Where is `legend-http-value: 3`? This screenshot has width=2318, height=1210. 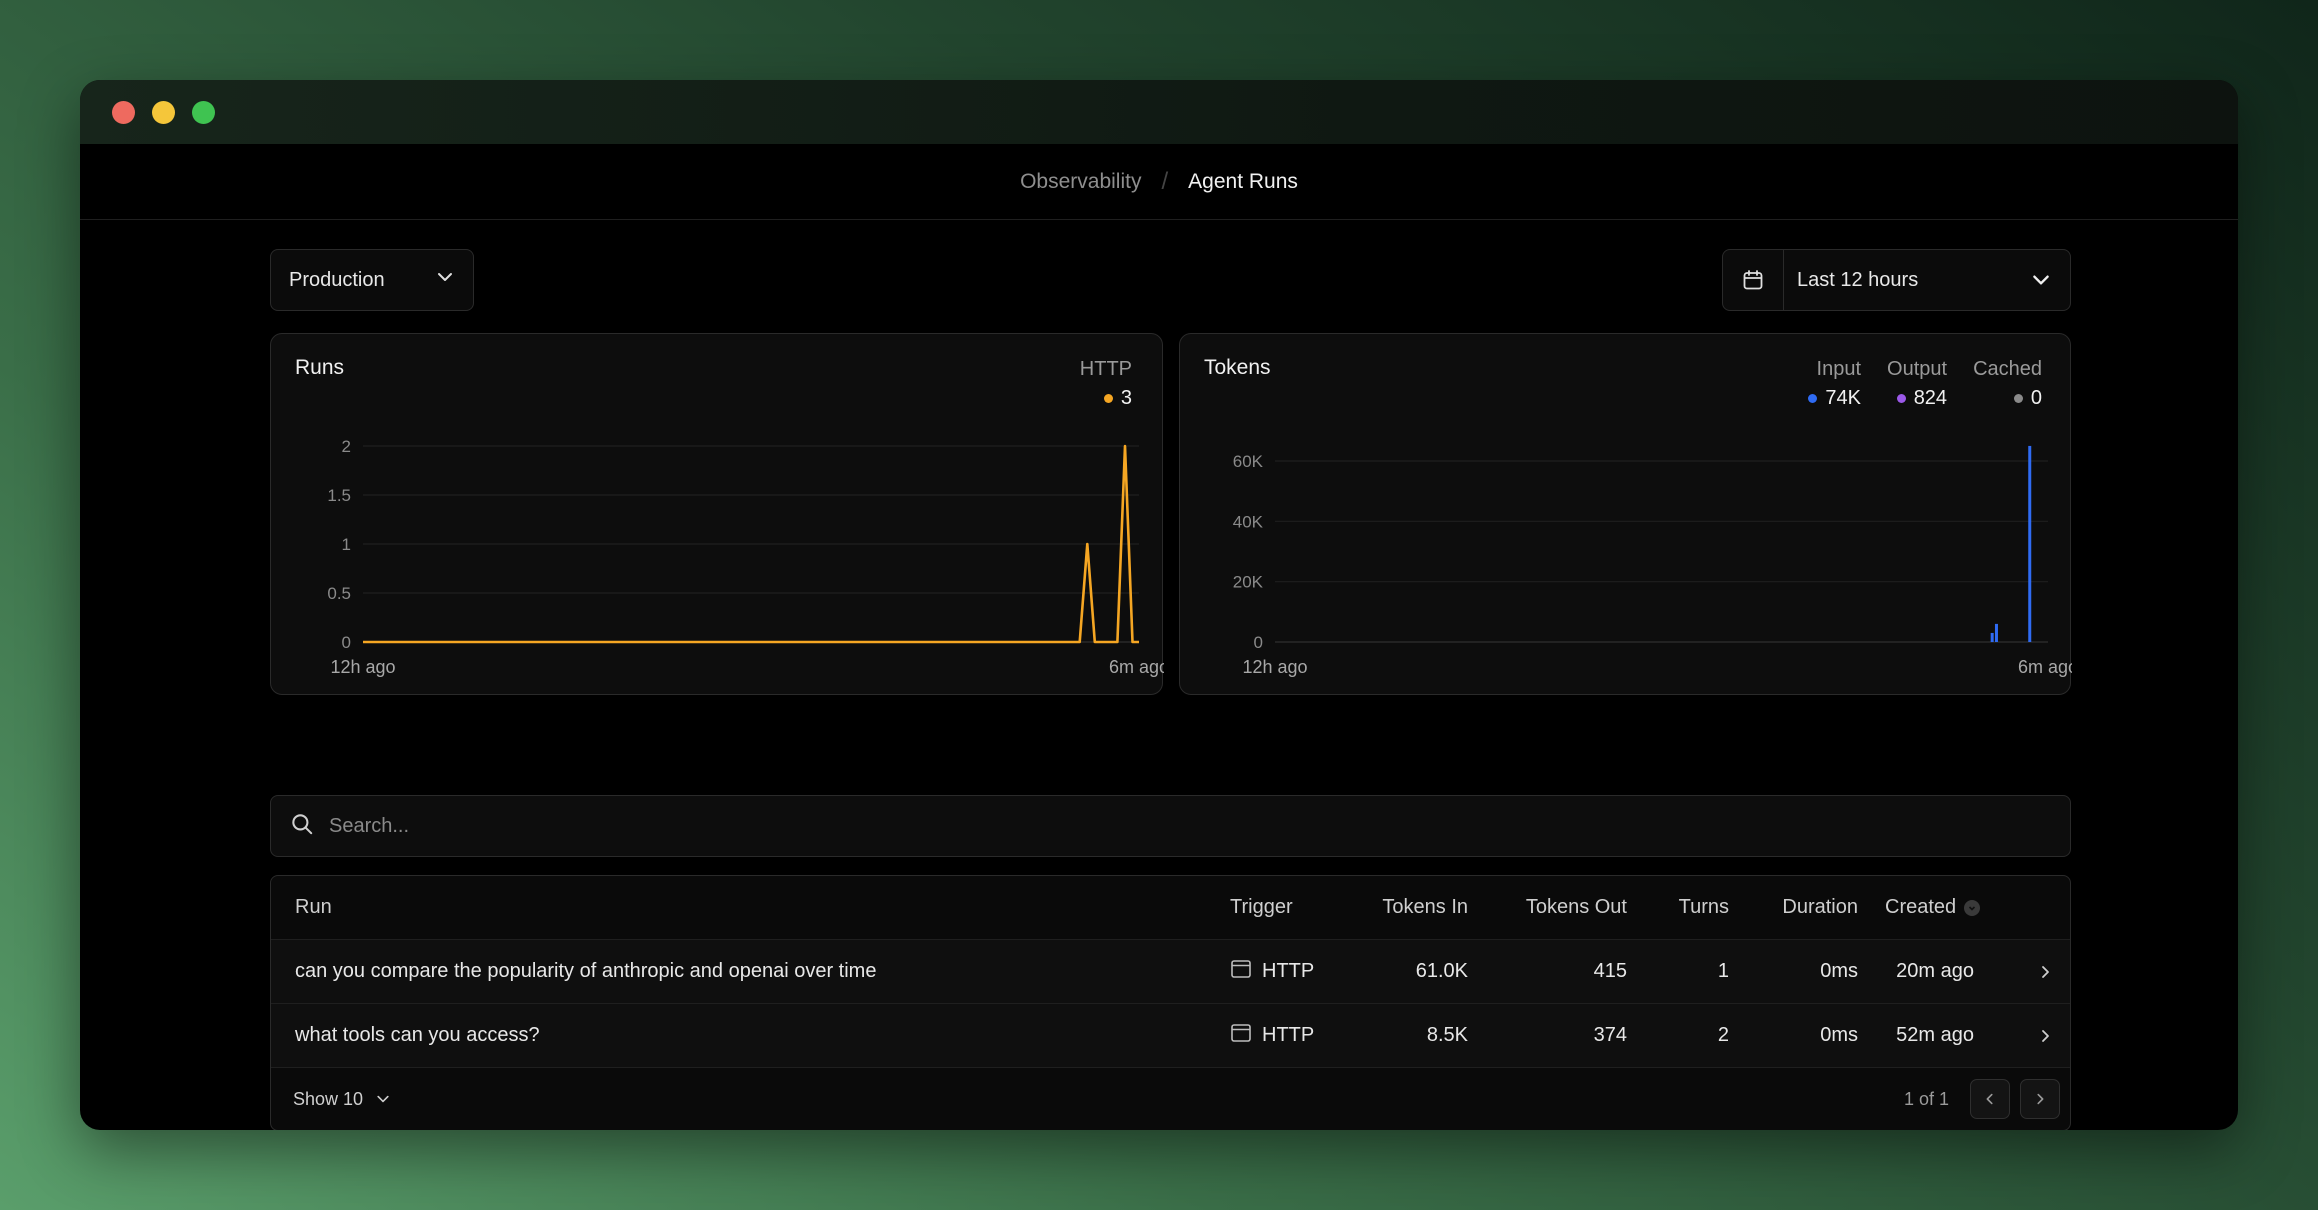
legend-http-value: 3 is located at coordinates (1126, 398).